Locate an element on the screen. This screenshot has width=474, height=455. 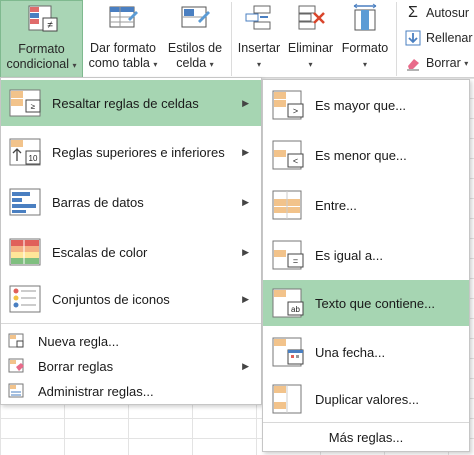
clear-rules-icon is located at coordinates (16, 365).